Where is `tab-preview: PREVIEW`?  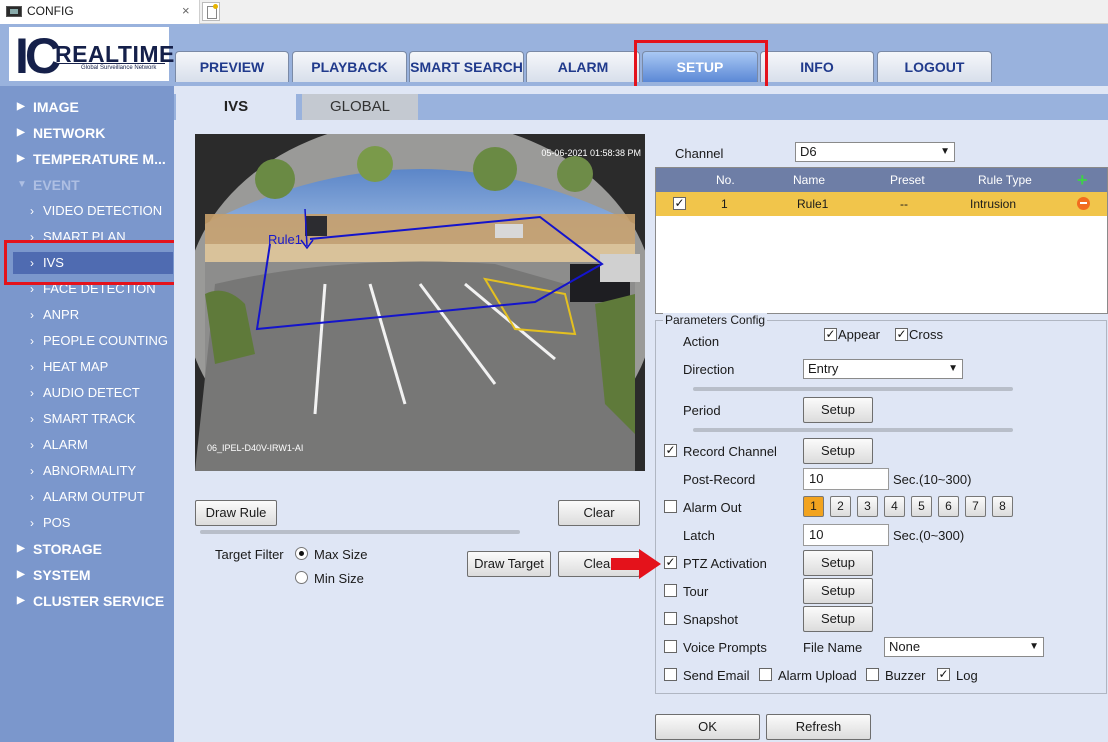
tab-preview: PREVIEW is located at coordinates (232, 66).